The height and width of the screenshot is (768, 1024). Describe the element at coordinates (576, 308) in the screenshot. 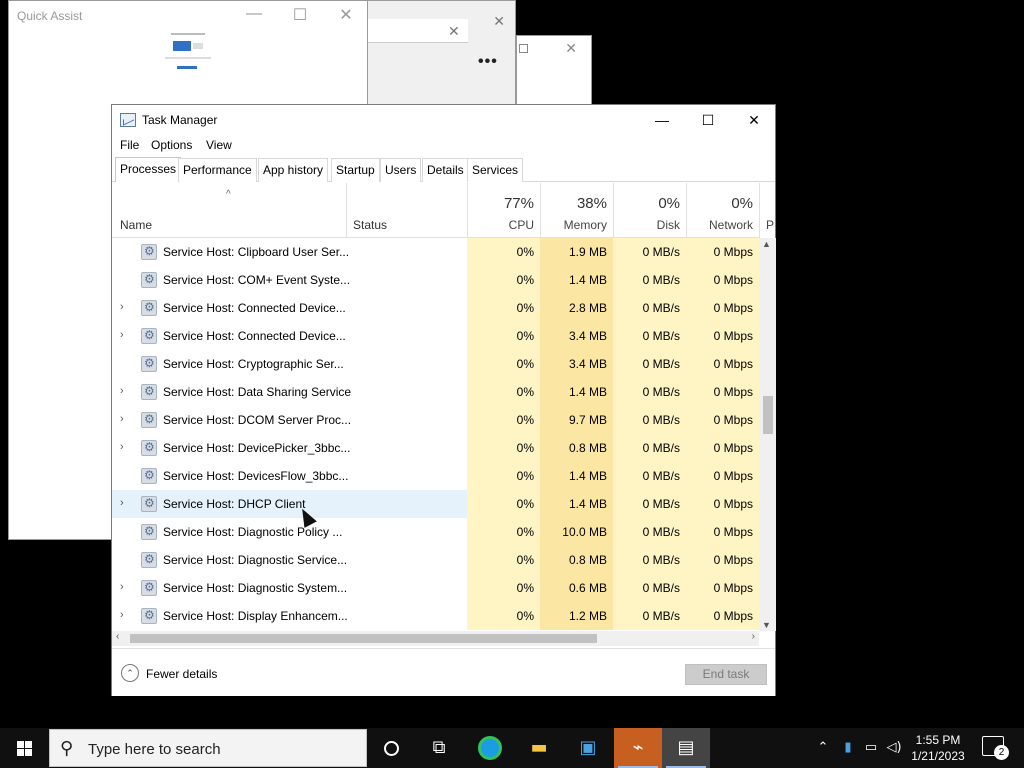

I see `memory-value: 2.8 MB` at that location.